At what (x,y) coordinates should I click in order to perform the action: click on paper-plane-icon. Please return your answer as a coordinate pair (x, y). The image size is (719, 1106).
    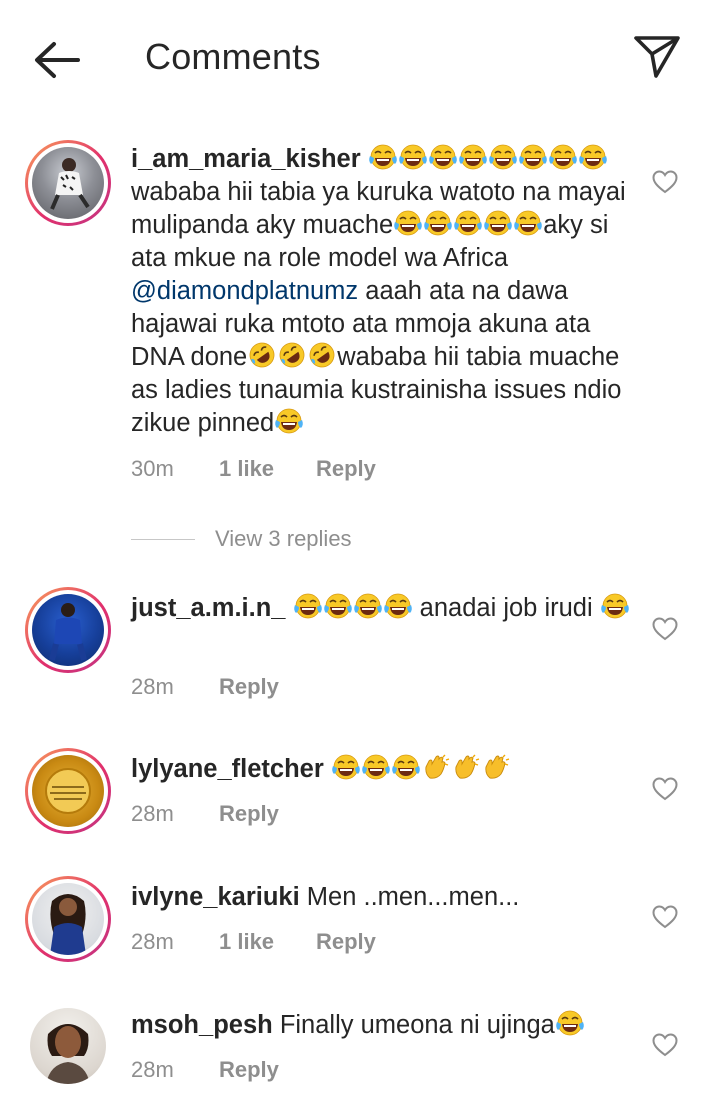
    Looking at the image, I should click on (657, 57).